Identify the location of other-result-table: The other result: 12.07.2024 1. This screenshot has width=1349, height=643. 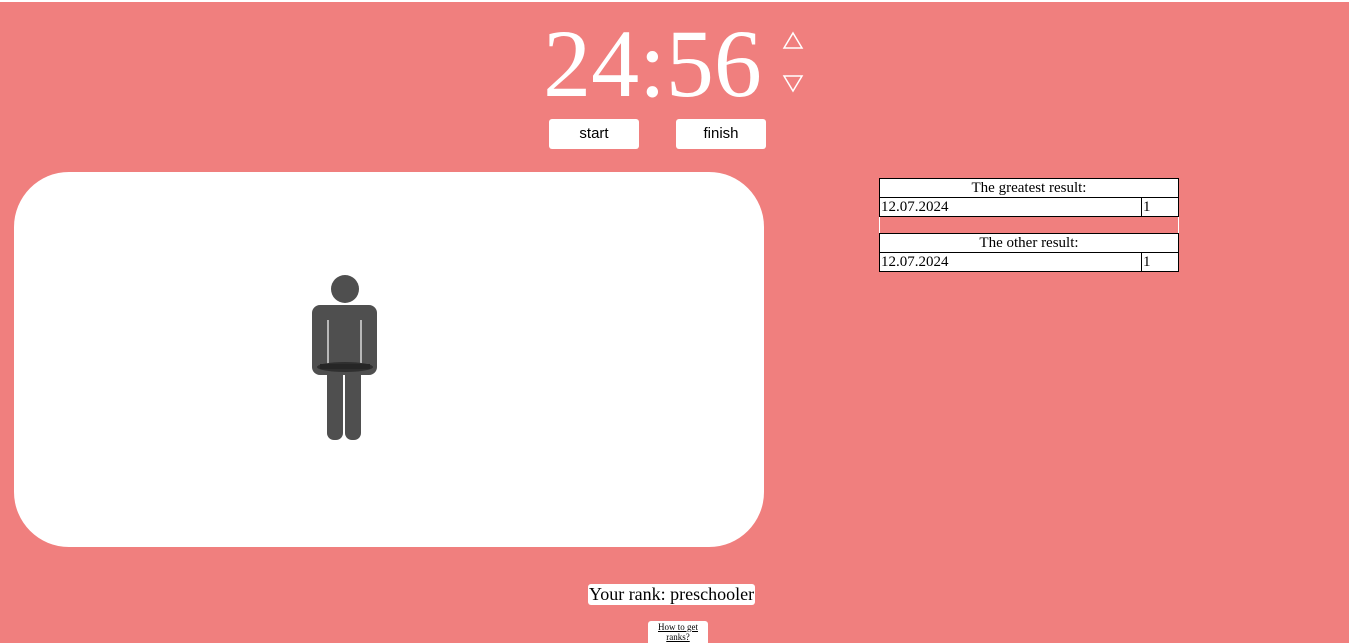
(1029, 252).